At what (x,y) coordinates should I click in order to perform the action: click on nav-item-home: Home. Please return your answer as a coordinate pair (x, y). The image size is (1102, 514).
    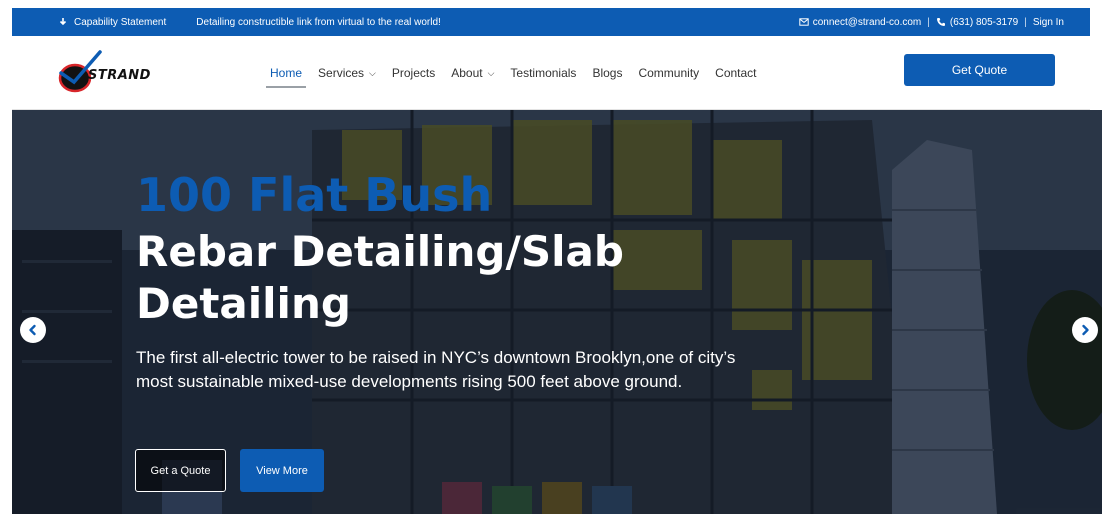
    Looking at the image, I should click on (286, 73).